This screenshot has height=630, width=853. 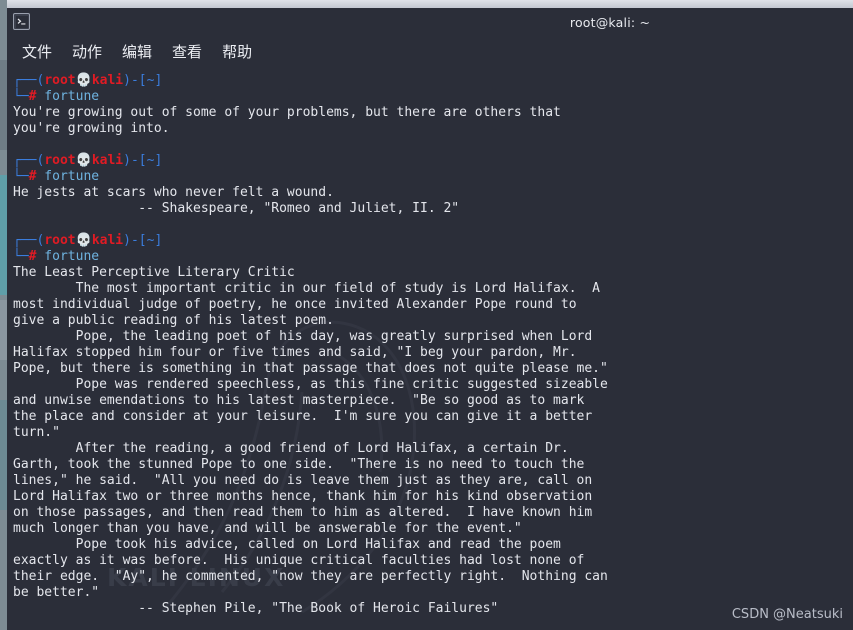 What do you see at coordinates (187, 51) in the screenshot?
I see `menu-view: 查看` at bounding box center [187, 51].